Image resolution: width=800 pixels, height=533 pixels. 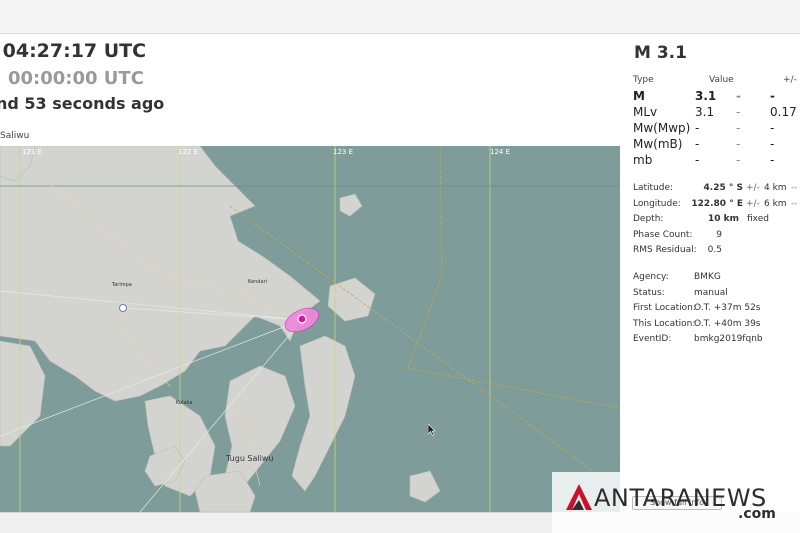 I want to click on time-ago: nd 53 seconds ago, so click(x=82, y=103).